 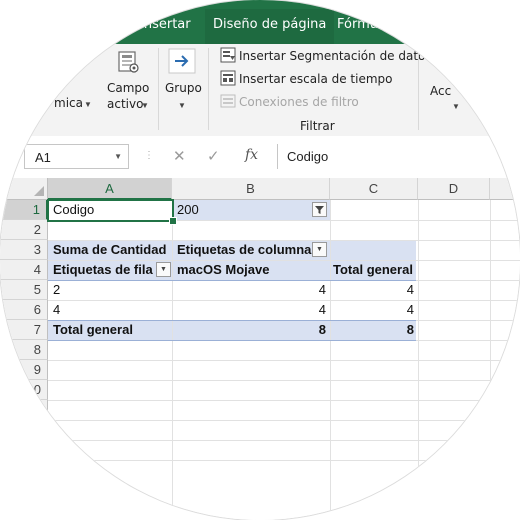 I want to click on cell-a3: Suma de Cantidad, so click(x=109, y=250).